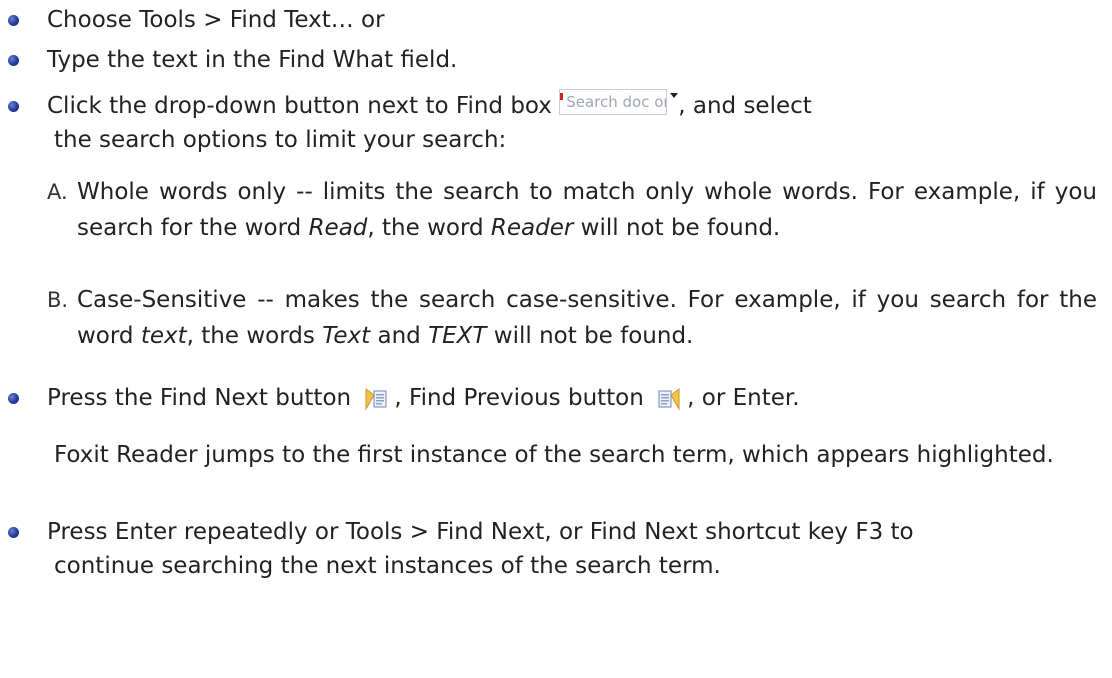 This screenshot has width=1112, height=678. Describe the element at coordinates (532, 228) in the screenshot. I see `option-emphasis: Reader` at that location.